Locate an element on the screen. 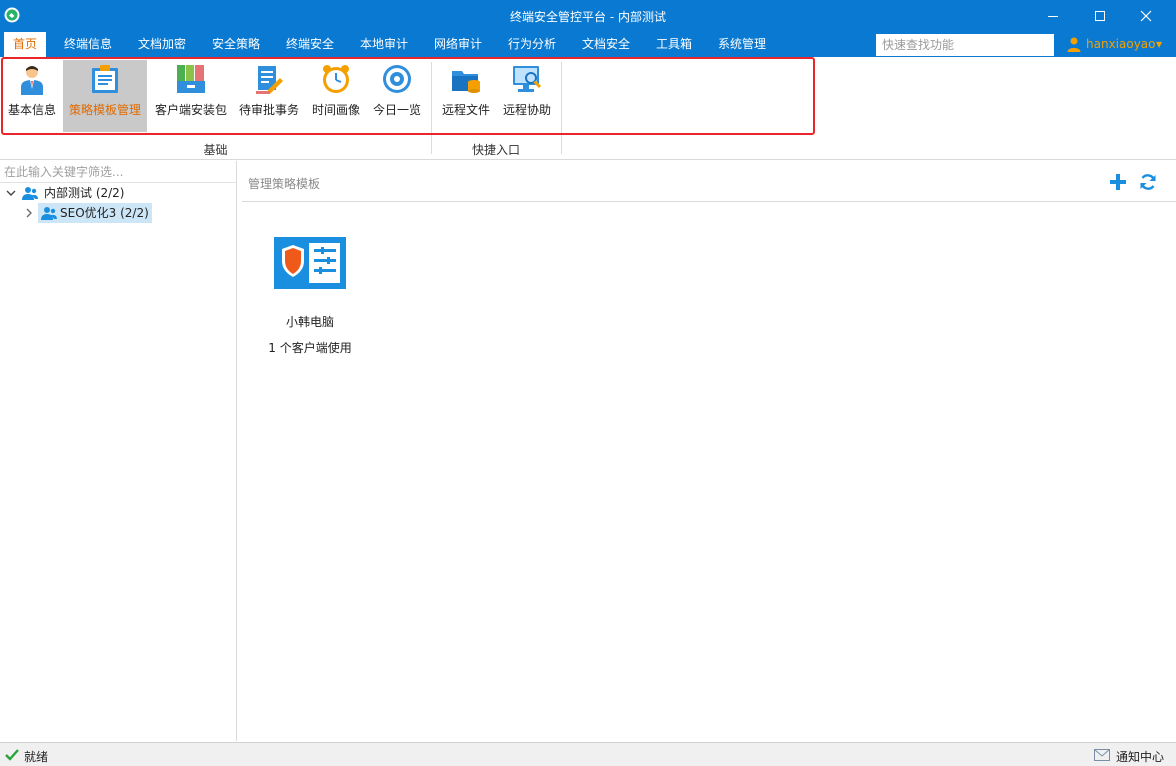 The width and height of the screenshot is (1176, 766). close-icon is located at coordinates (1146, 16).